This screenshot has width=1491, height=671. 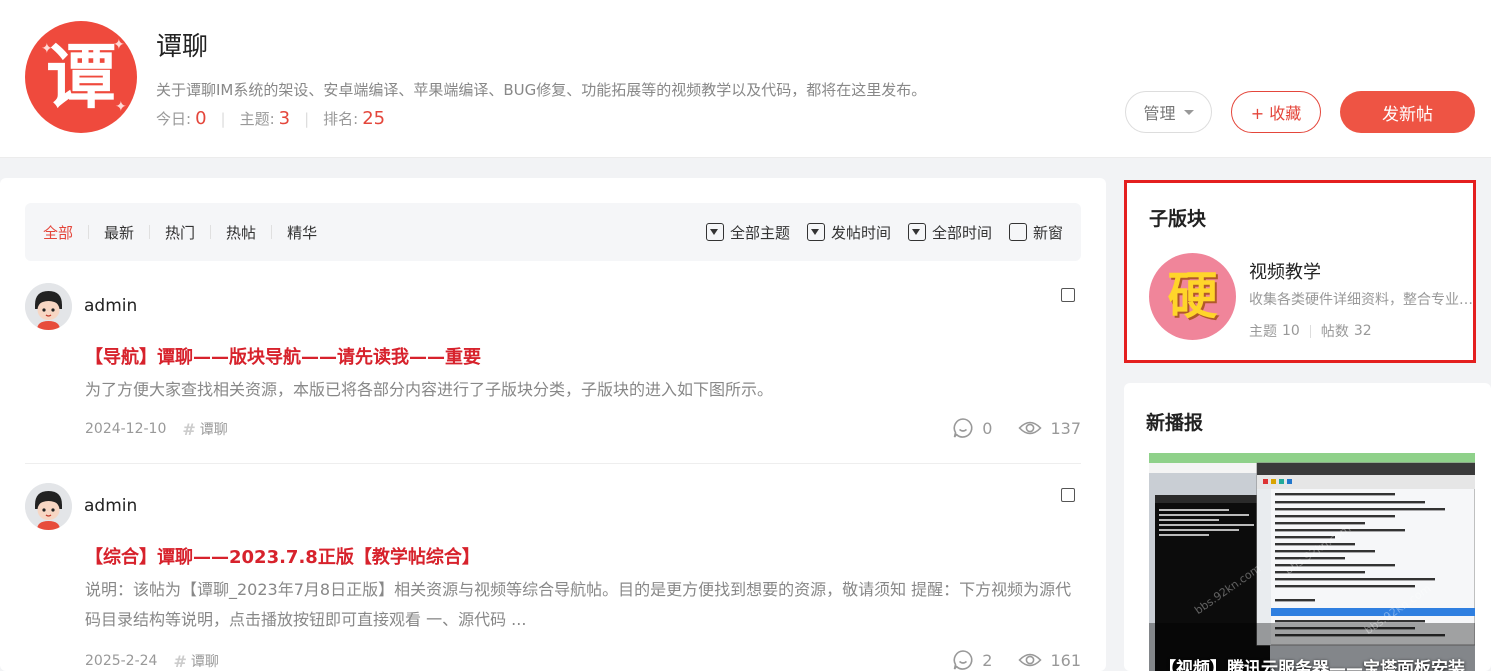 I want to click on tab-hot: 热帖, so click(x=241, y=232).